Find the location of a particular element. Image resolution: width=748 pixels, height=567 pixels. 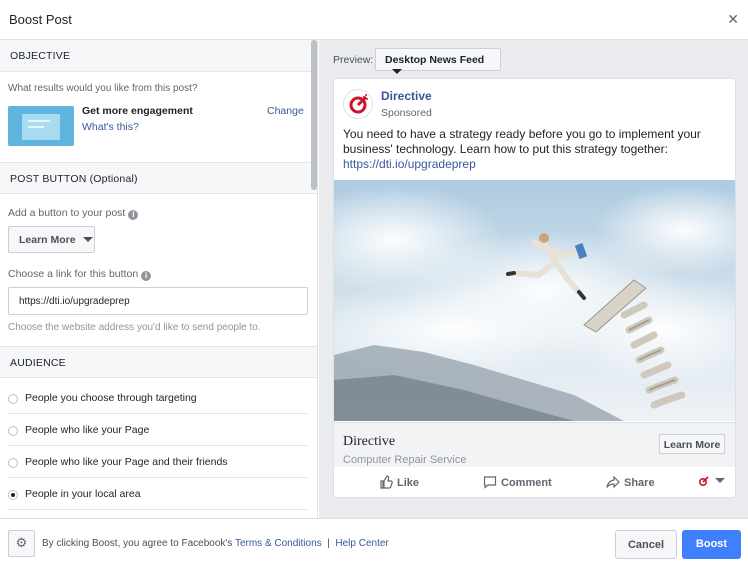

cta-description: Computer Repair Service is located at coordinates (405, 460).